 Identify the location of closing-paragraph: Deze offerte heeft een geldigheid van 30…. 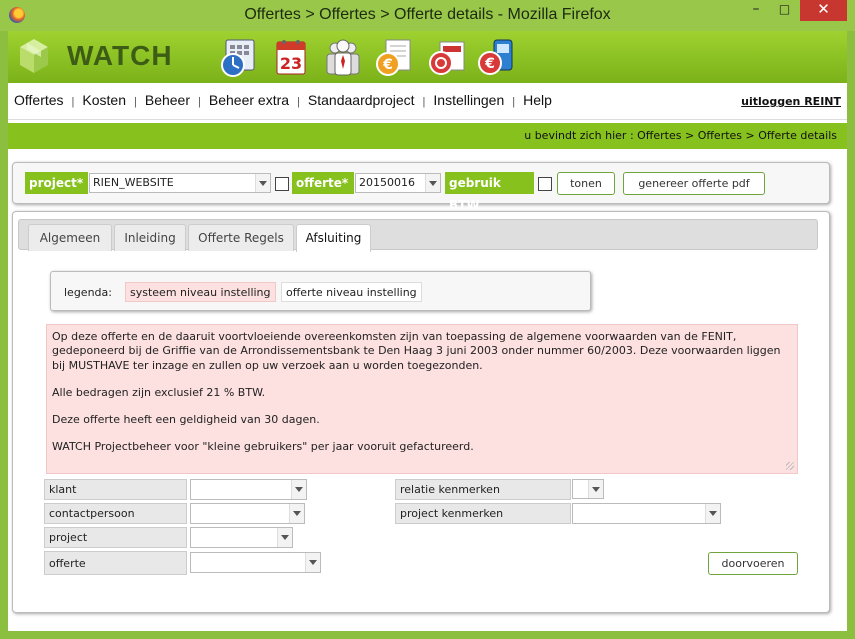
(186, 420).